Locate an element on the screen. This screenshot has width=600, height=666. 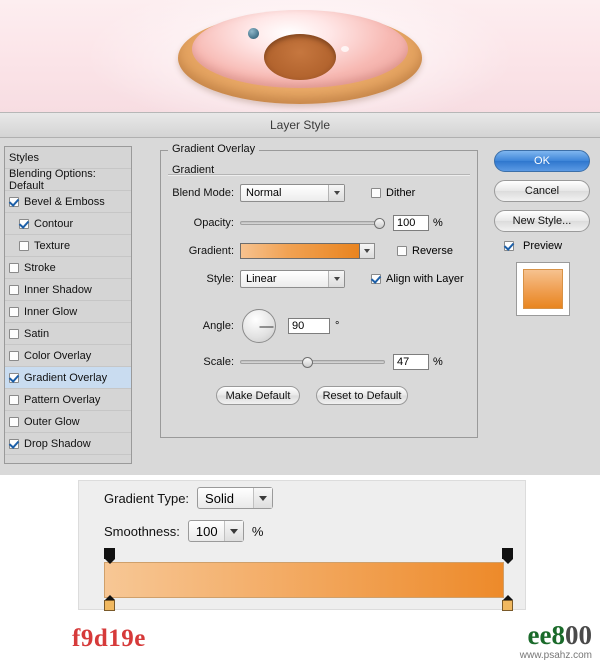
reset-to-default-label: Reset to Default is located at coordinates (362, 395).